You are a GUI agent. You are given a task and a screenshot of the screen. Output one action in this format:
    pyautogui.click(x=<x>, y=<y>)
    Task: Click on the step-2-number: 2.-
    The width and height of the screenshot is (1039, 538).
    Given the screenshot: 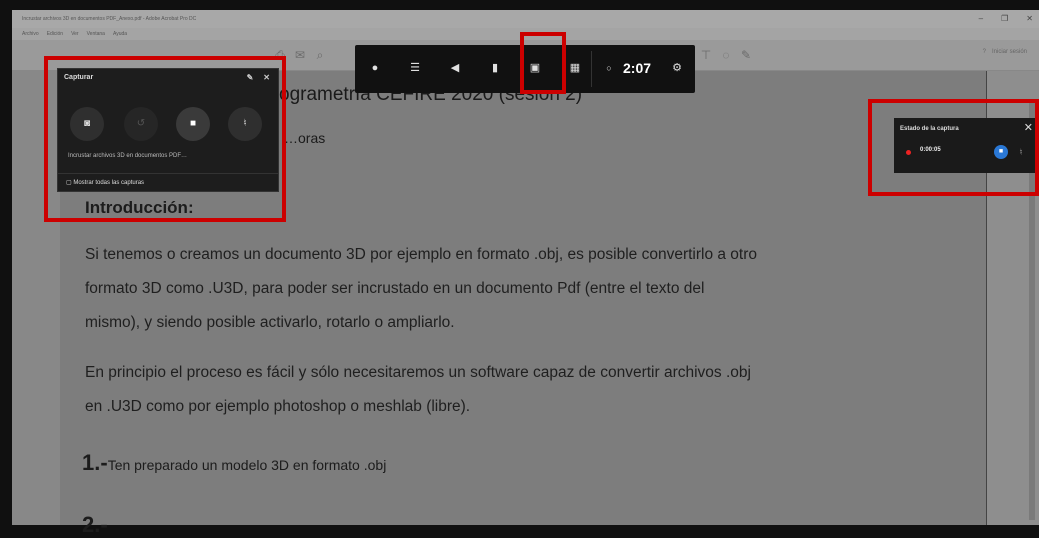 What is the action you would take?
    pyautogui.click(x=95, y=524)
    